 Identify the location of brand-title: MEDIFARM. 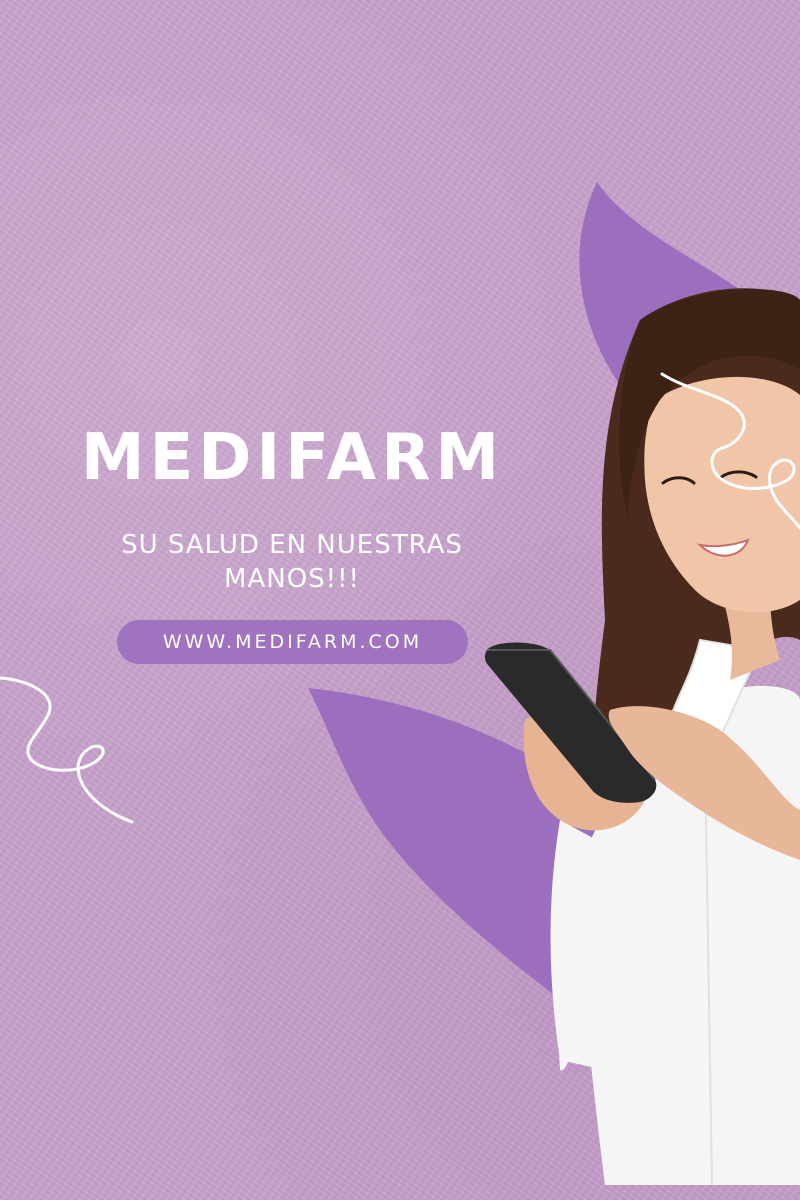
(292, 458).